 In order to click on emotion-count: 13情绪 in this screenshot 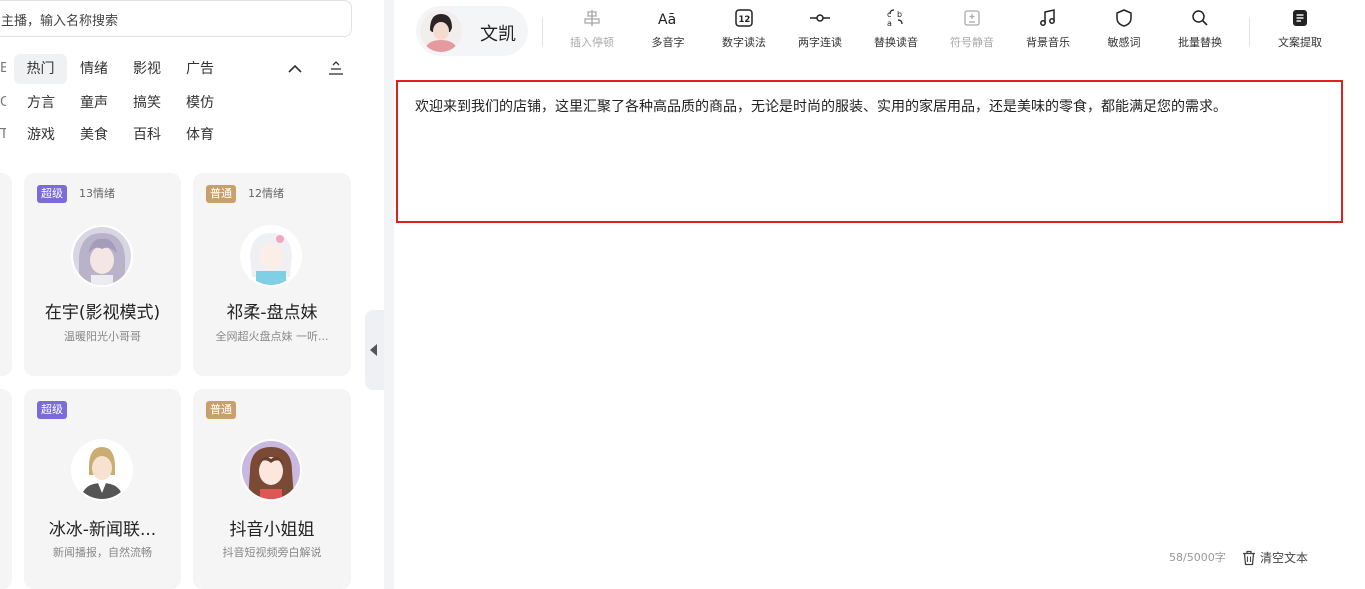, I will do `click(97, 193)`.